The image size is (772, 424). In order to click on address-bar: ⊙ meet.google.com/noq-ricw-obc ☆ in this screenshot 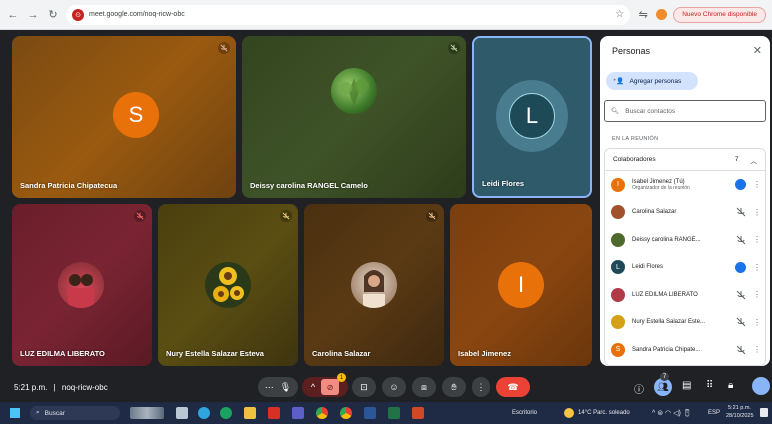, I will do `click(348, 14)`.